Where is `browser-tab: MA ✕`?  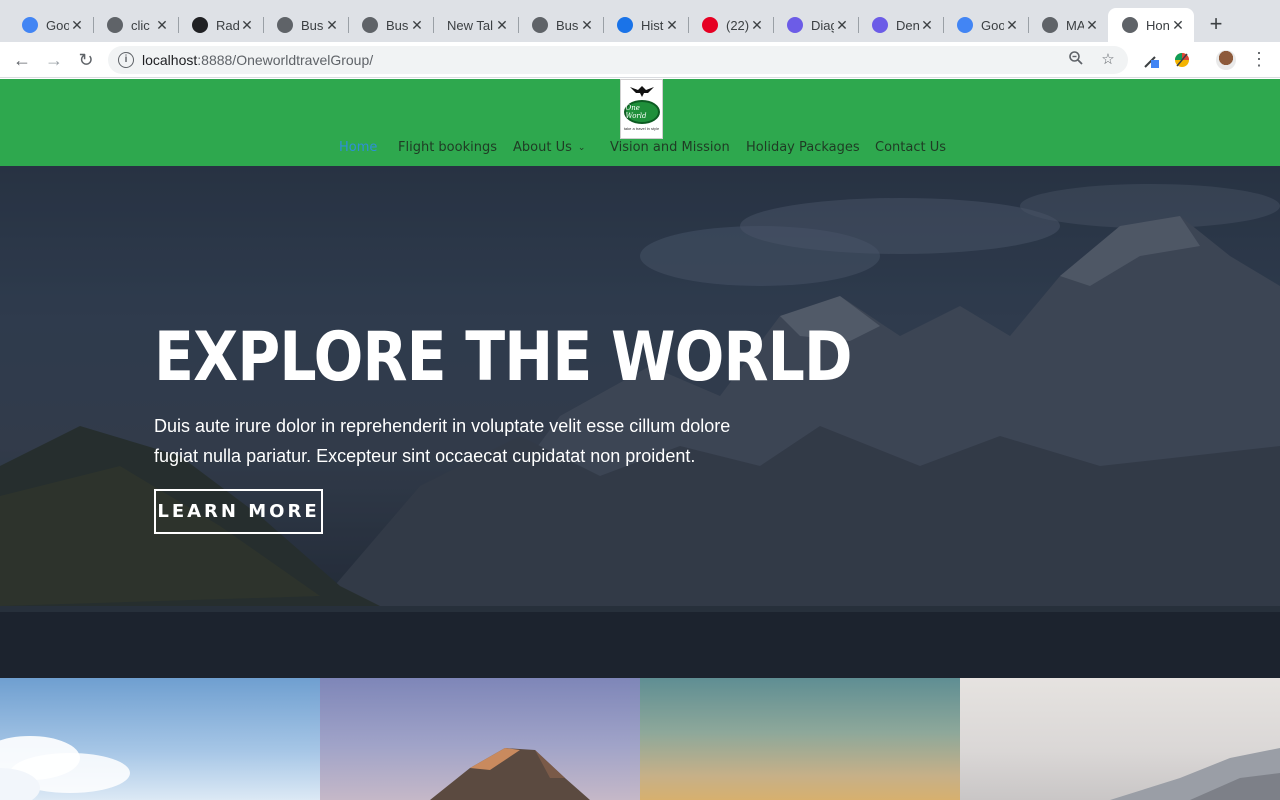 browser-tab: MA ✕ is located at coordinates (1068, 25).